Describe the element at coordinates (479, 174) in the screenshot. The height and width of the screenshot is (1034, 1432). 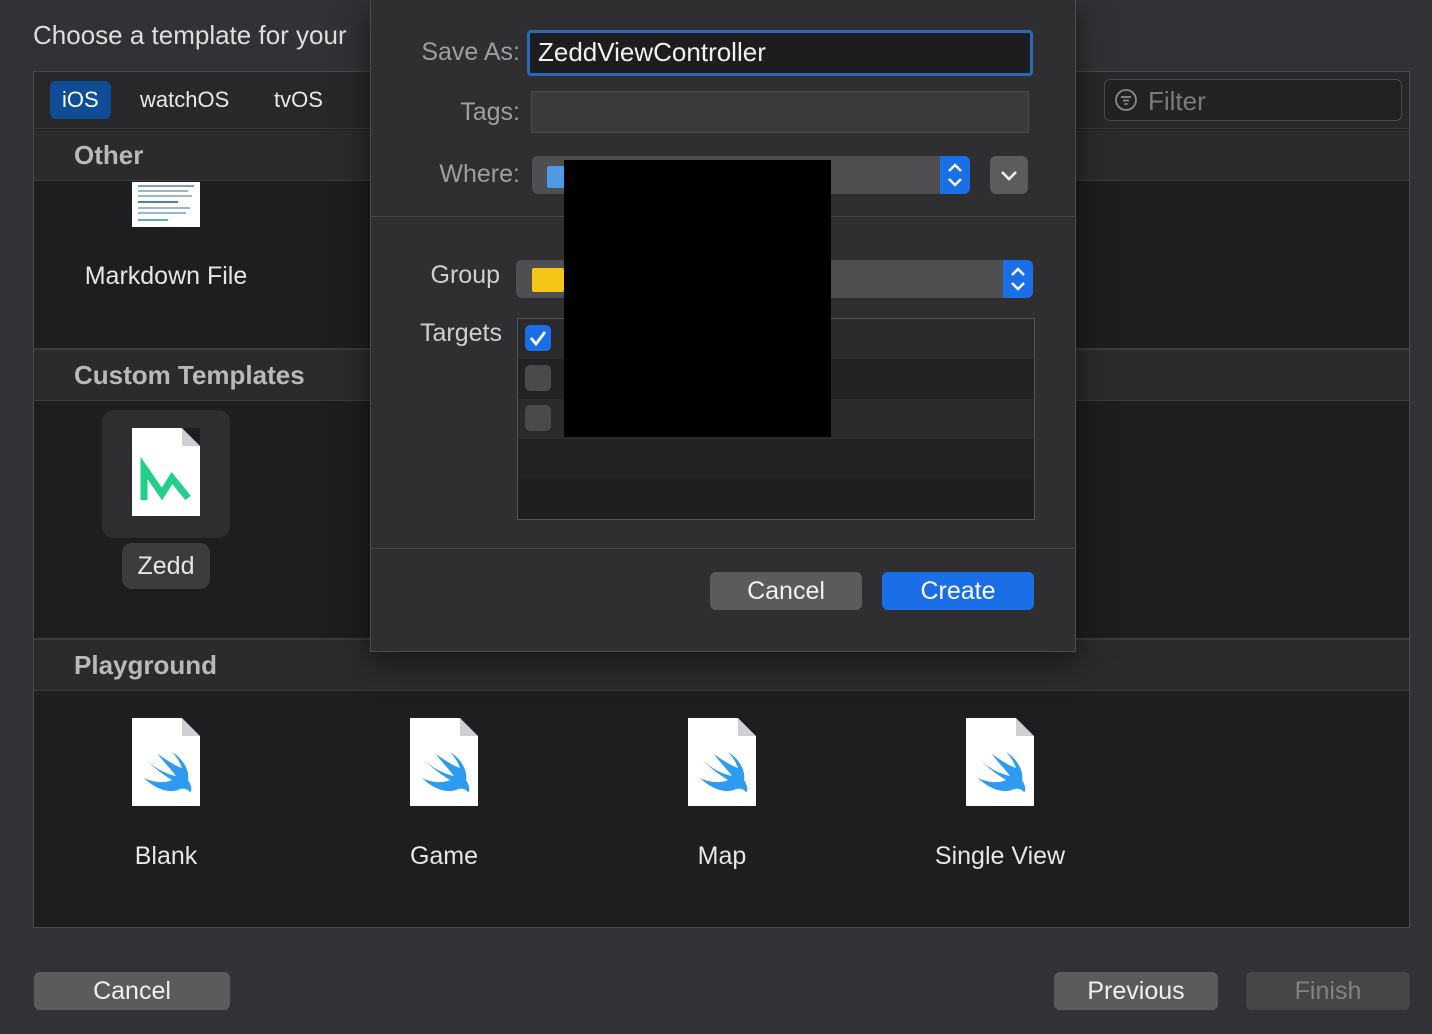
I see `where-label: Where:` at that location.